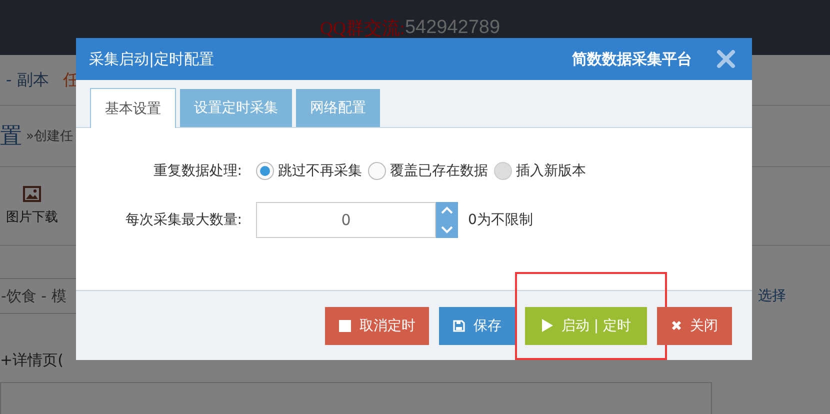 The width and height of the screenshot is (830, 414). Describe the element at coordinates (27, 80) in the screenshot. I see `breadcrumb: - 副本` at that location.